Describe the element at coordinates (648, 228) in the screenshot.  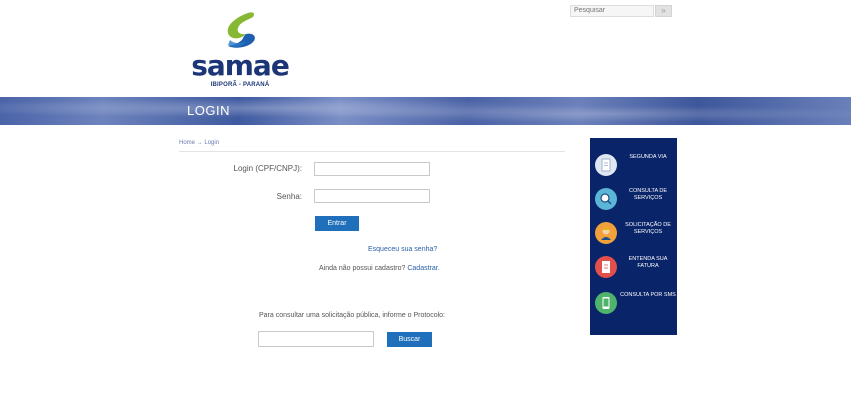
I see `sidebar-item-label: Solicitação de serviços` at that location.